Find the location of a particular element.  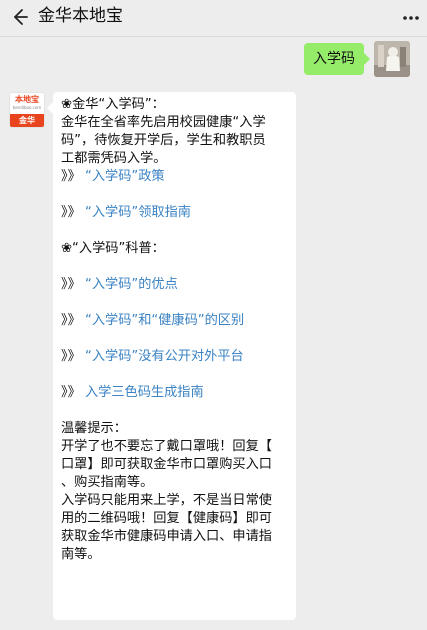

message-text-line: 码”，待恢复开学后，学生和教职员 is located at coordinates (163, 140).